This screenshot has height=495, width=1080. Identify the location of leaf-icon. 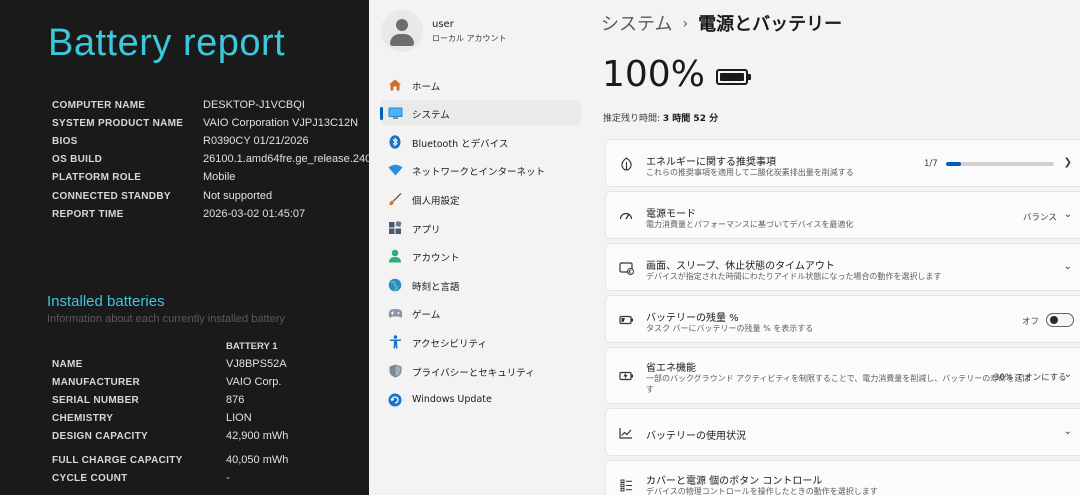
(626, 164).